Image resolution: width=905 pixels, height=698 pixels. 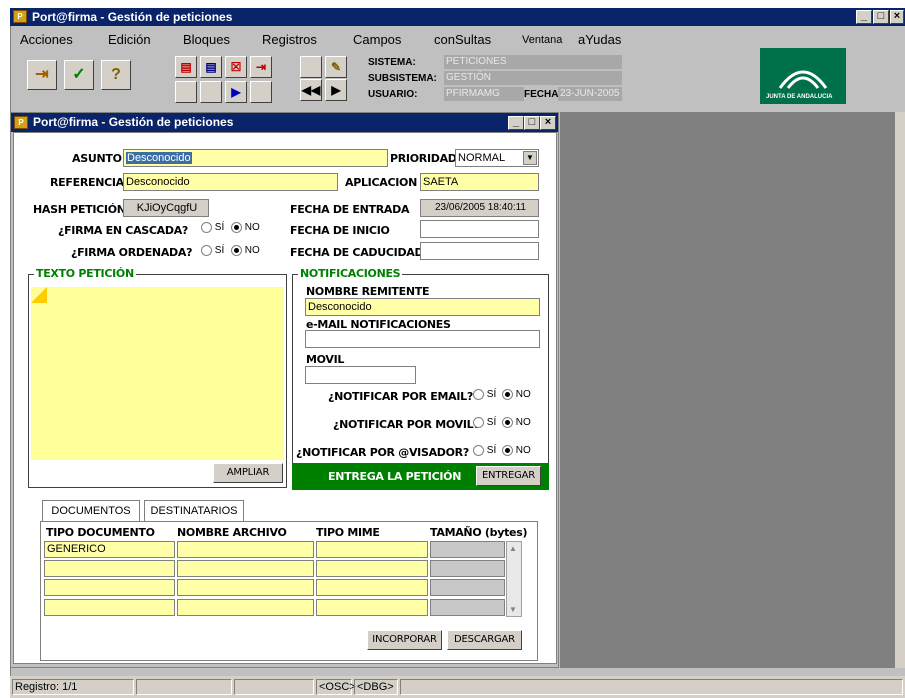 I want to click on notif-email-no-radio, so click(x=508, y=394).